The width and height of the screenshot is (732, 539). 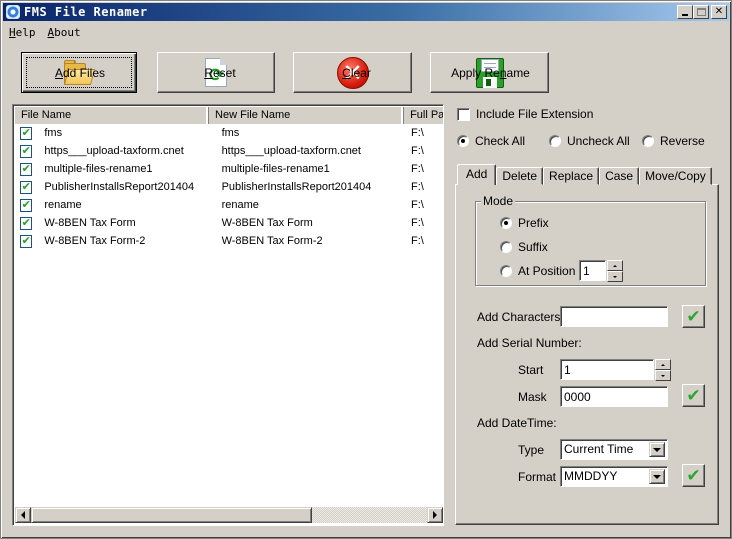 I want to click on position-down-button, so click(x=615, y=276).